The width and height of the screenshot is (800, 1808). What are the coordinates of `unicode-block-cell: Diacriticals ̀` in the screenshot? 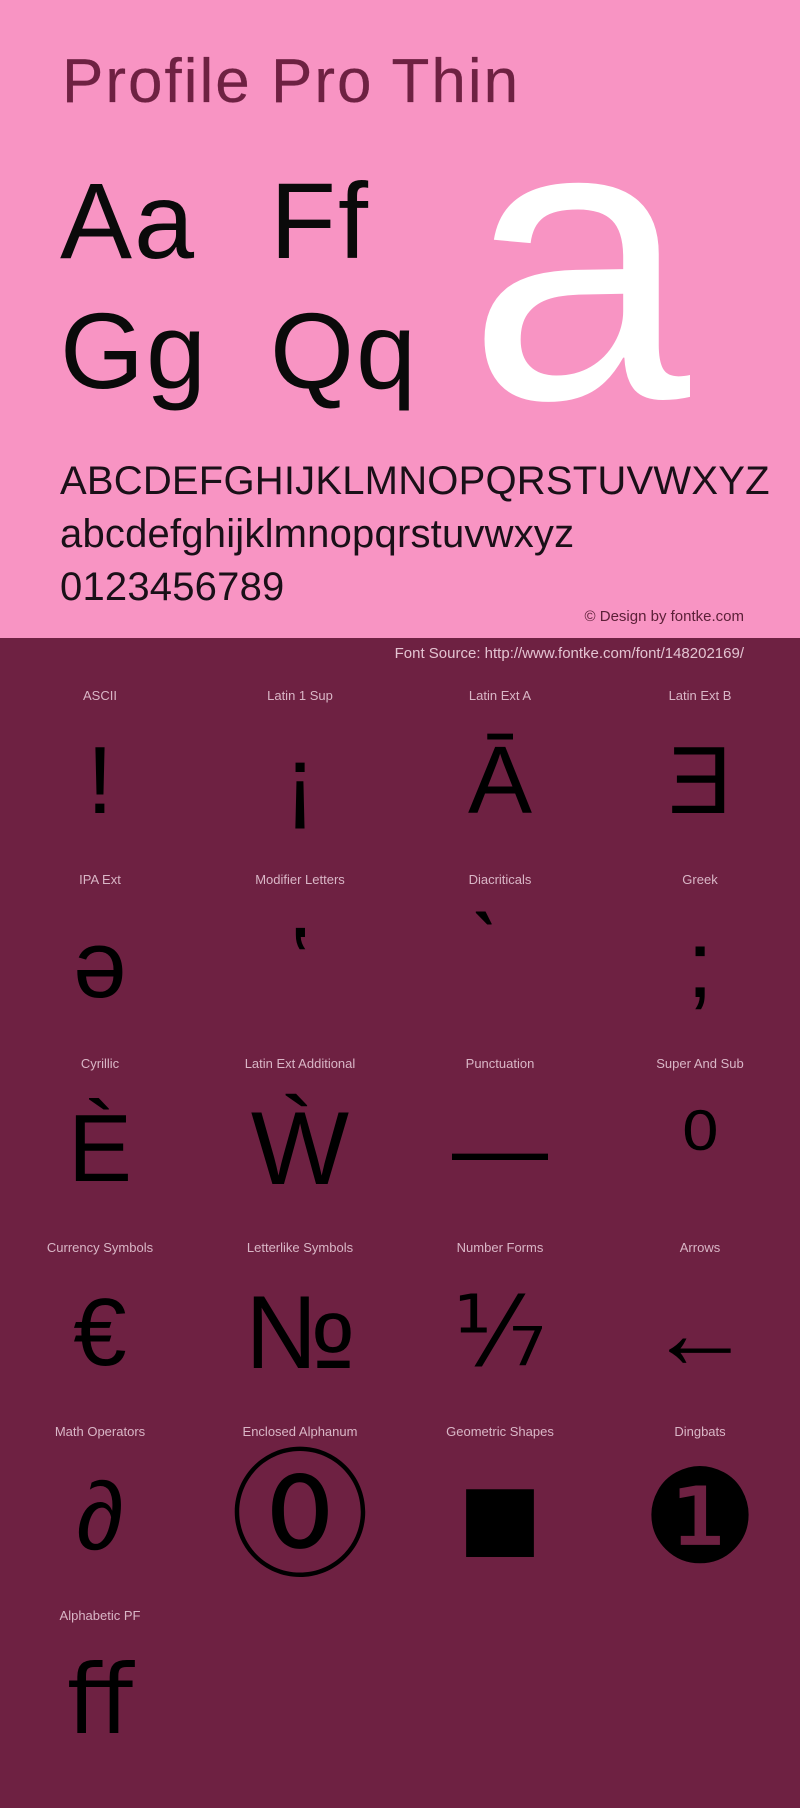 It's located at (500, 948).